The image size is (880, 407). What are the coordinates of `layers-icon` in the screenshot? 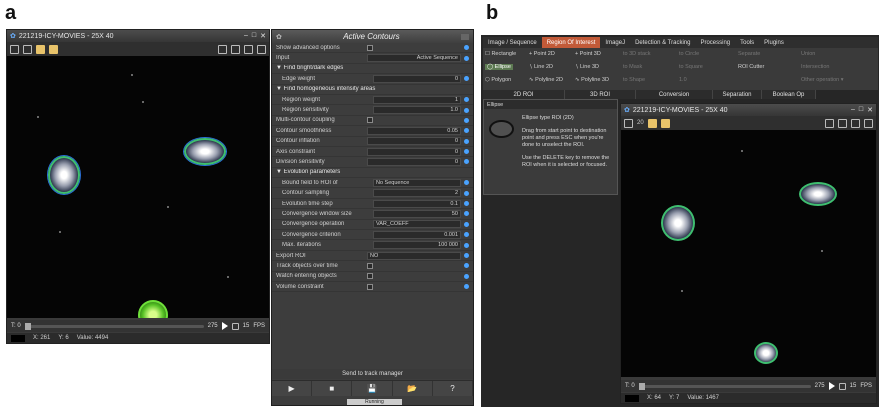 It's located at (27, 49).